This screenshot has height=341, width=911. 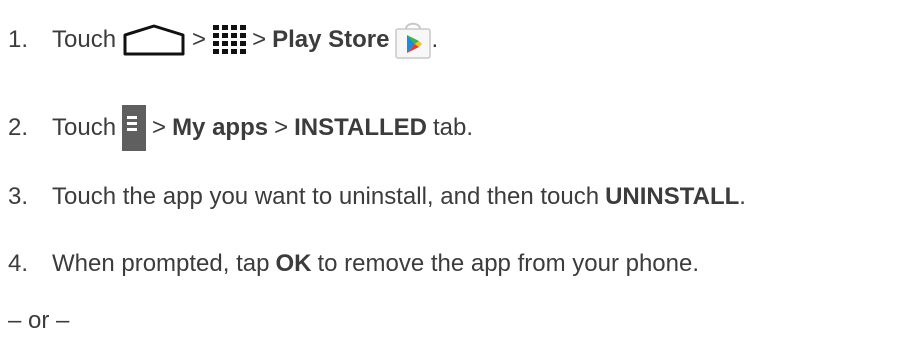 I want to click on menu-icon, so click(x=134, y=128).